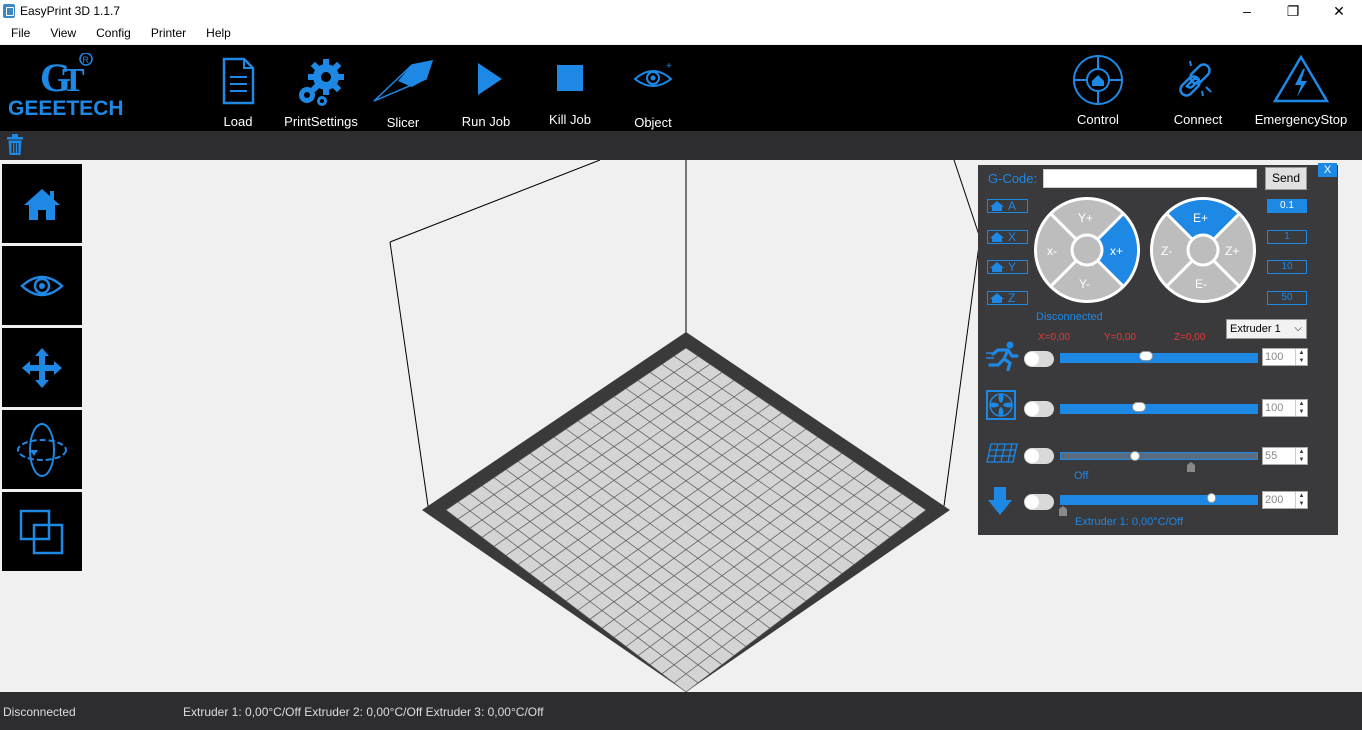 This screenshot has width=1362, height=730. I want to click on document-icon, so click(238, 81).